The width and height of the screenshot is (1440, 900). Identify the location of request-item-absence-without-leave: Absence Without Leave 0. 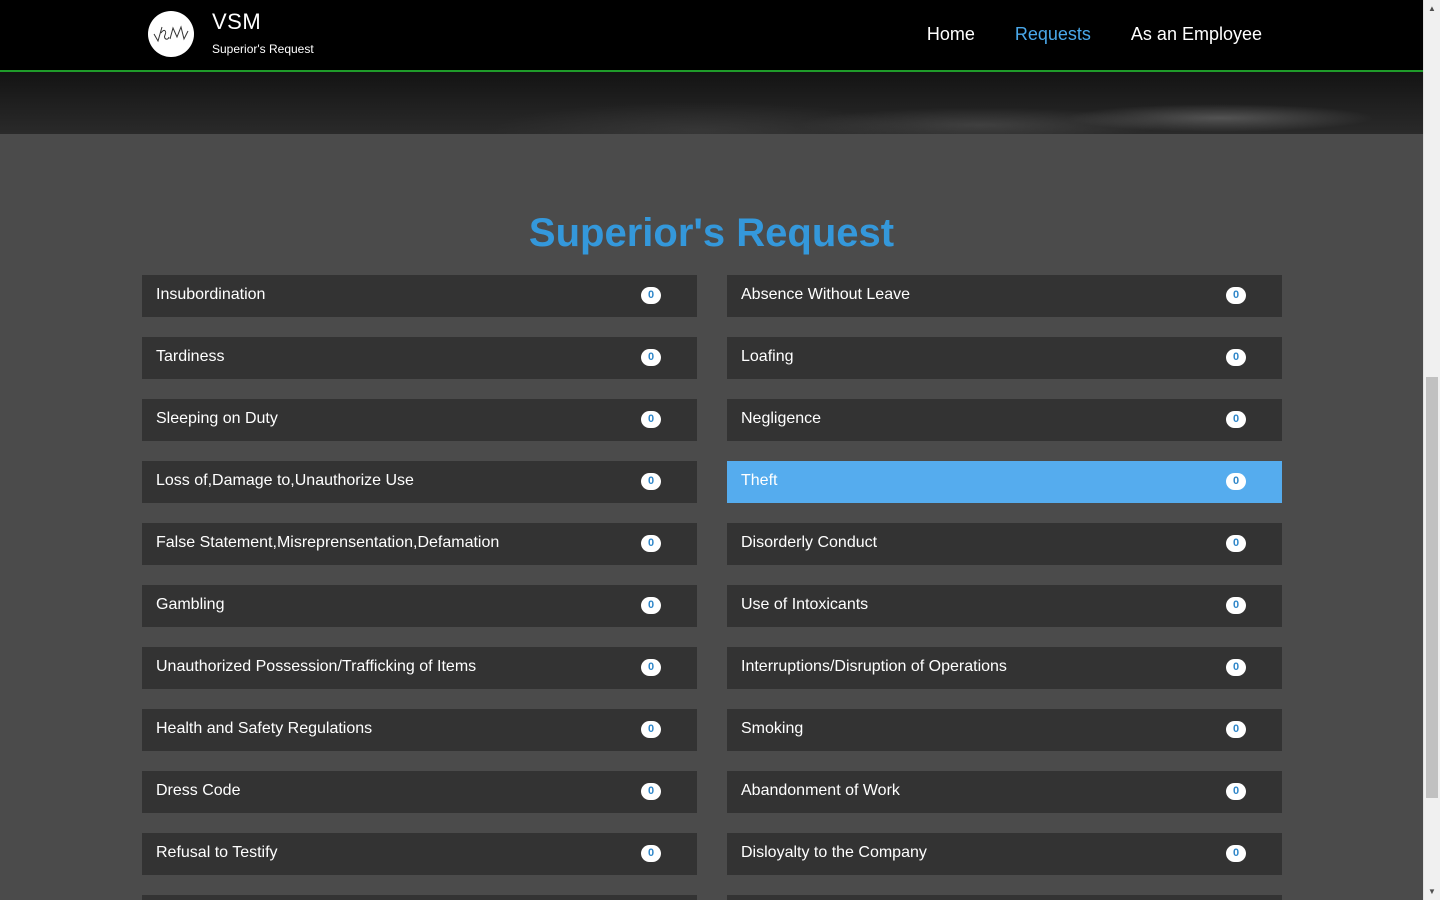
(1004, 296).